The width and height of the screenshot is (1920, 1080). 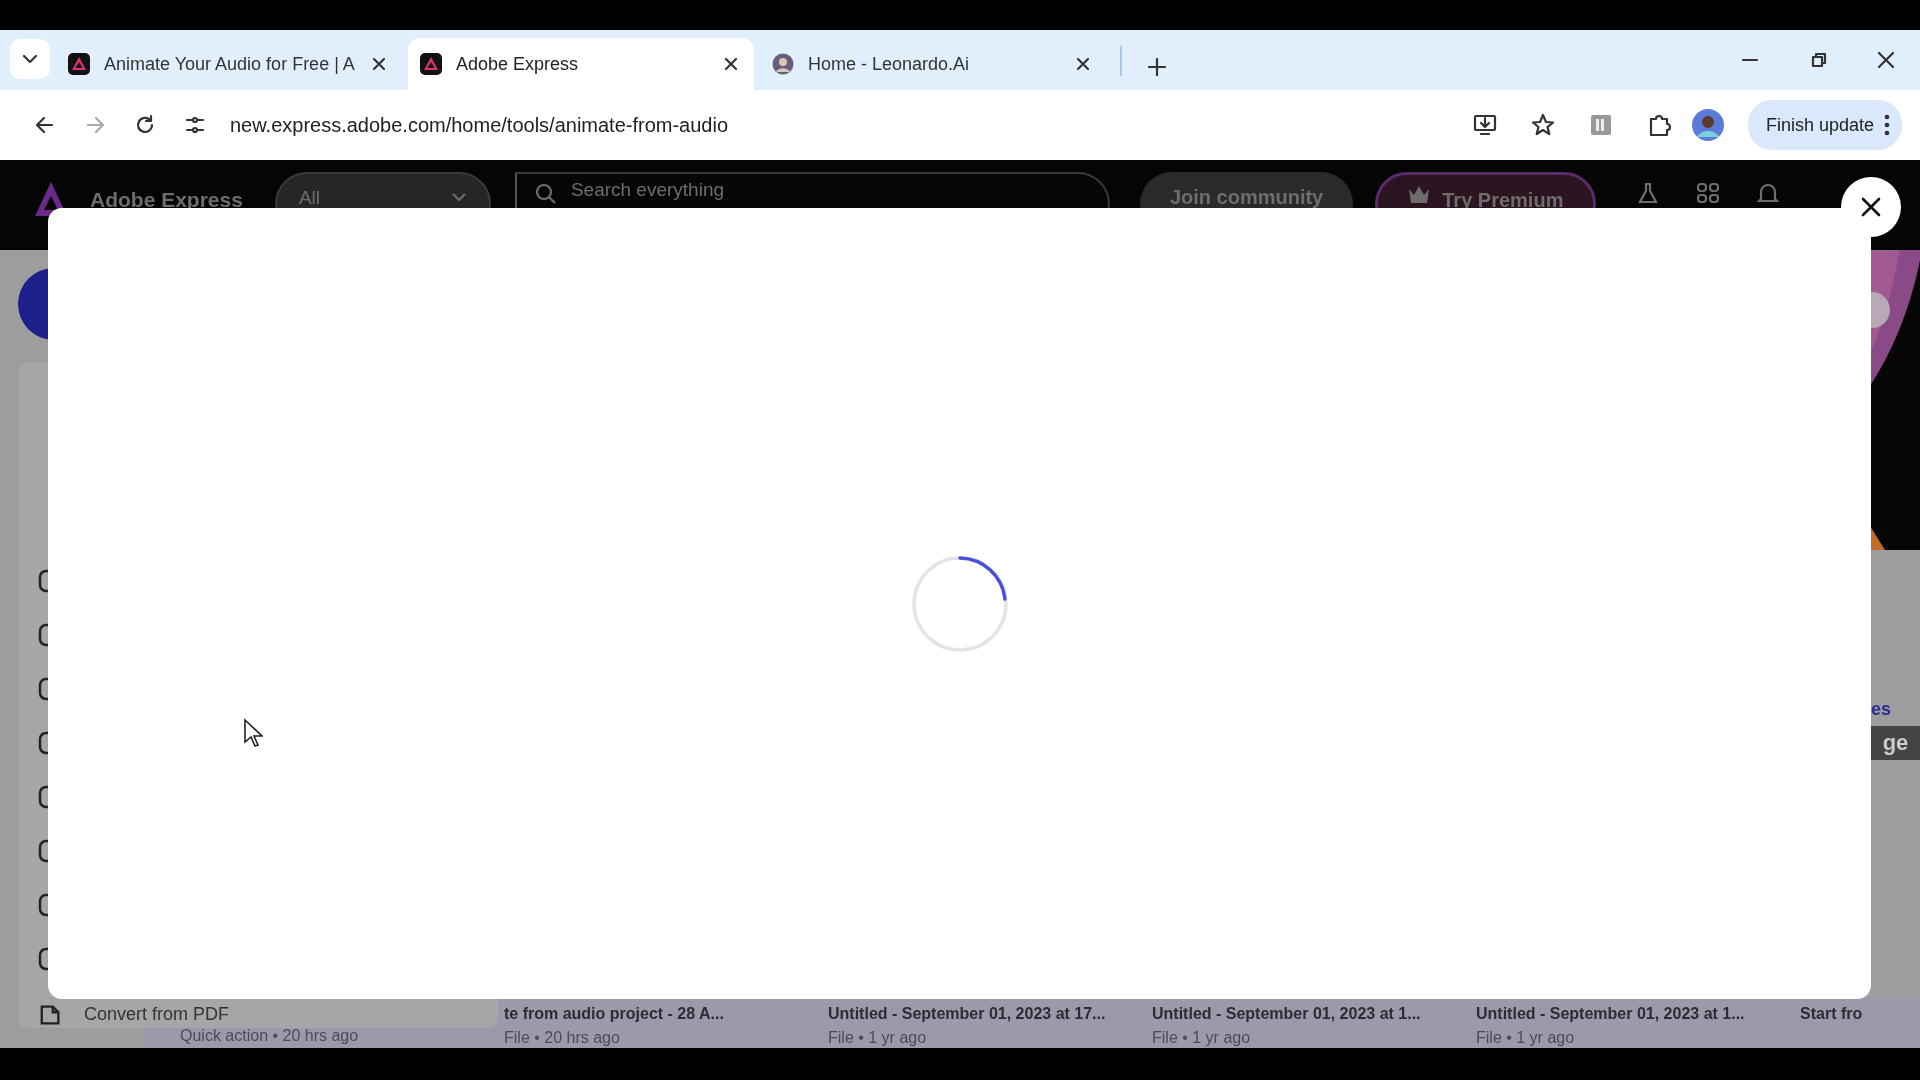 I want to click on brand-name: Adobe Express, so click(x=166, y=200).